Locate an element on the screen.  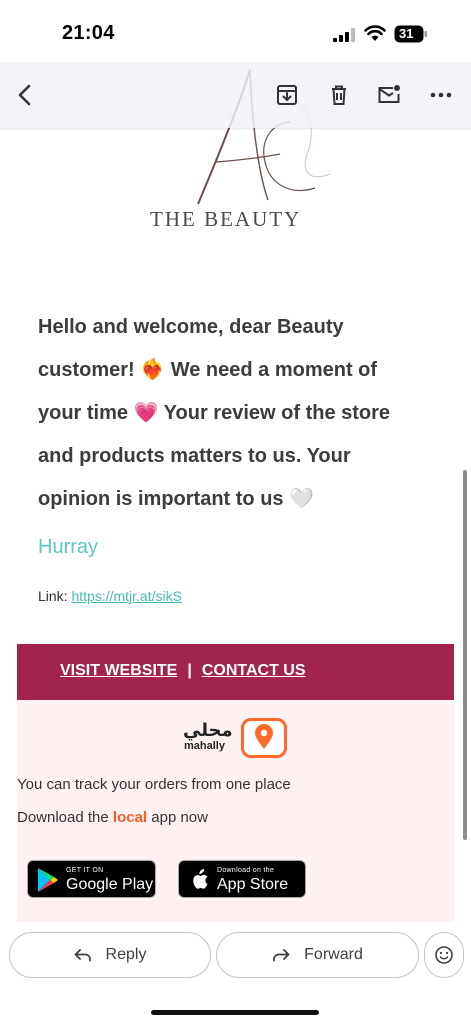
forward-label: Forward is located at coordinates (333, 954).